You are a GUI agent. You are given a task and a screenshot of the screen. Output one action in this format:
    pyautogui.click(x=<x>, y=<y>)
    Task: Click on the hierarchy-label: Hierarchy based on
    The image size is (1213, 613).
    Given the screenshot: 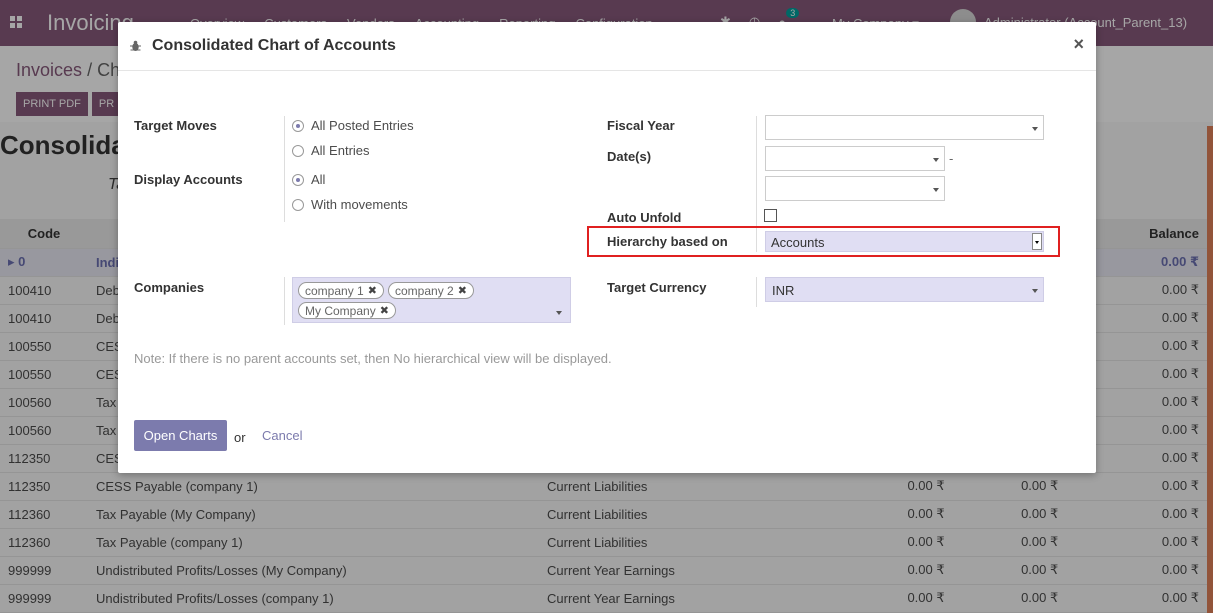 What is the action you would take?
    pyautogui.click(x=667, y=241)
    